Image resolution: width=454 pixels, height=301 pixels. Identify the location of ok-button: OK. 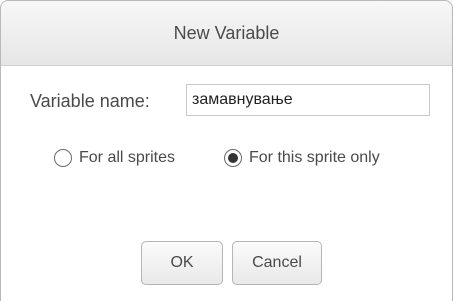
(182, 263).